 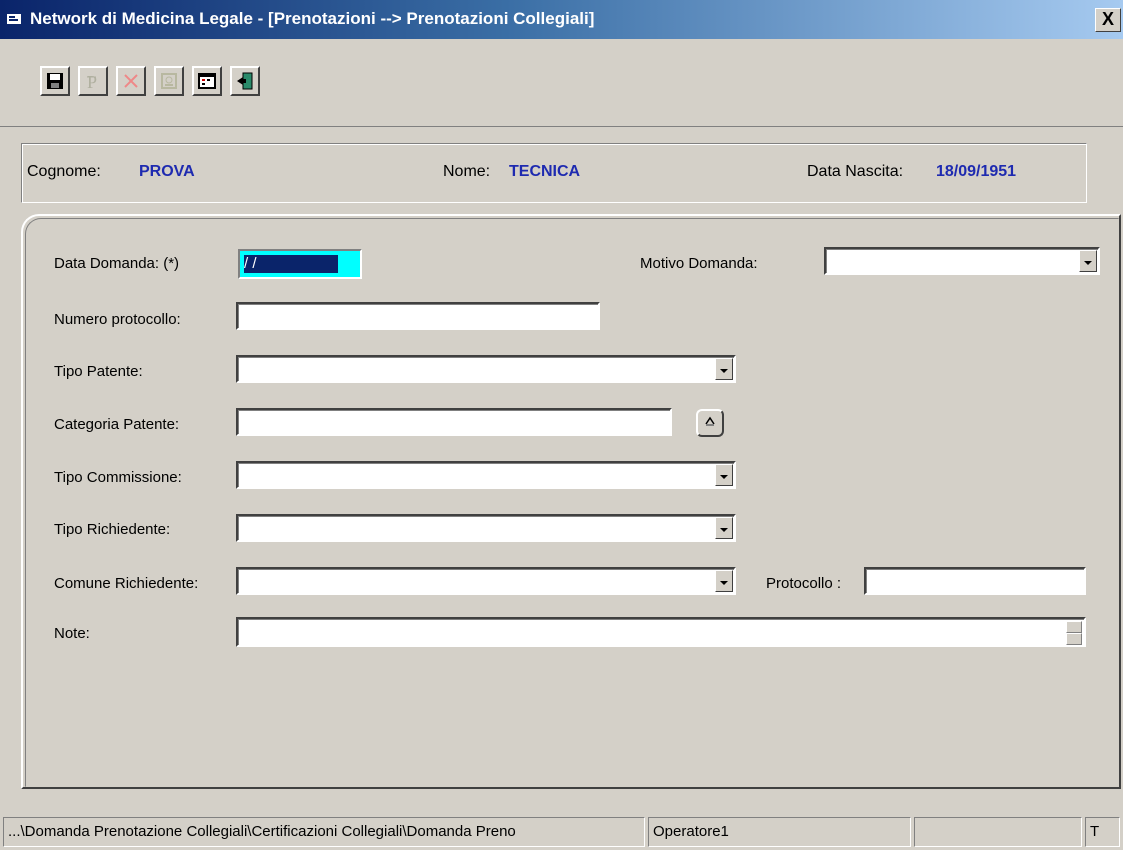 I want to click on categoria-lookup-button, so click(x=710, y=423).